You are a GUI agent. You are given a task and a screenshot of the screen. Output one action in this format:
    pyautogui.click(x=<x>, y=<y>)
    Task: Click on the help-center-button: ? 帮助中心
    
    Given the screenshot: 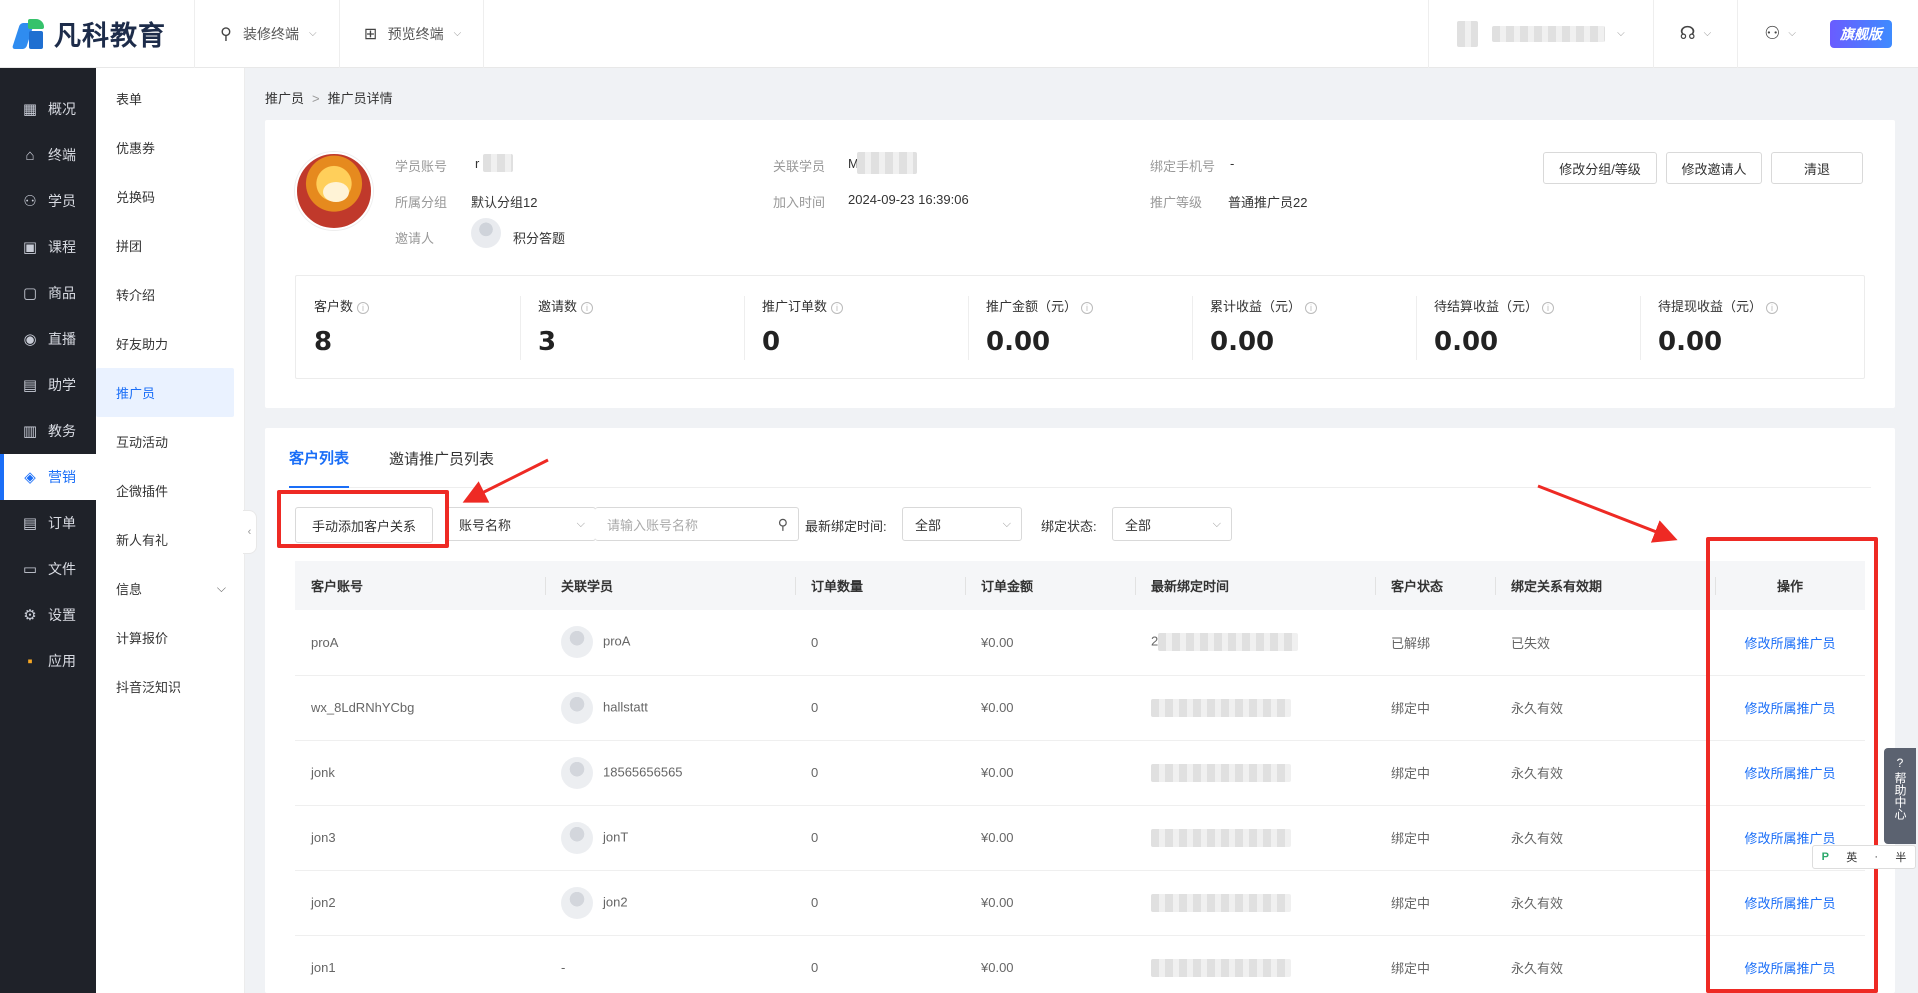 What is the action you would take?
    pyautogui.click(x=1900, y=796)
    